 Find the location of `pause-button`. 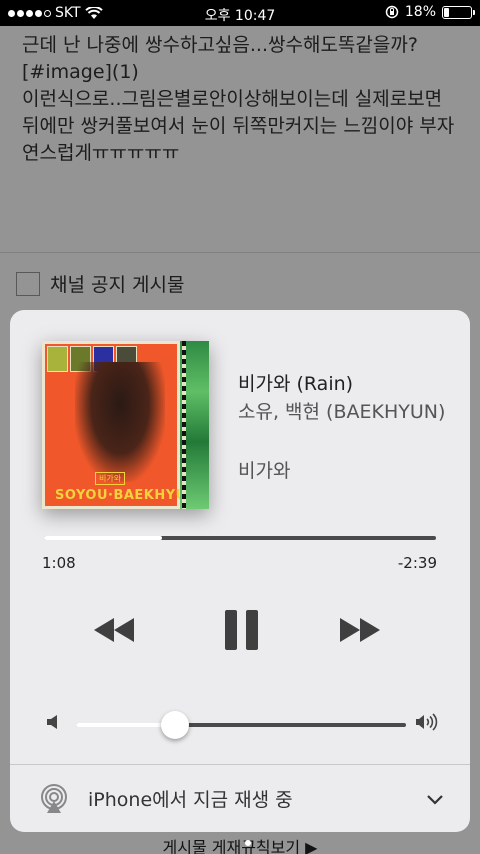

pause-button is located at coordinates (241, 630).